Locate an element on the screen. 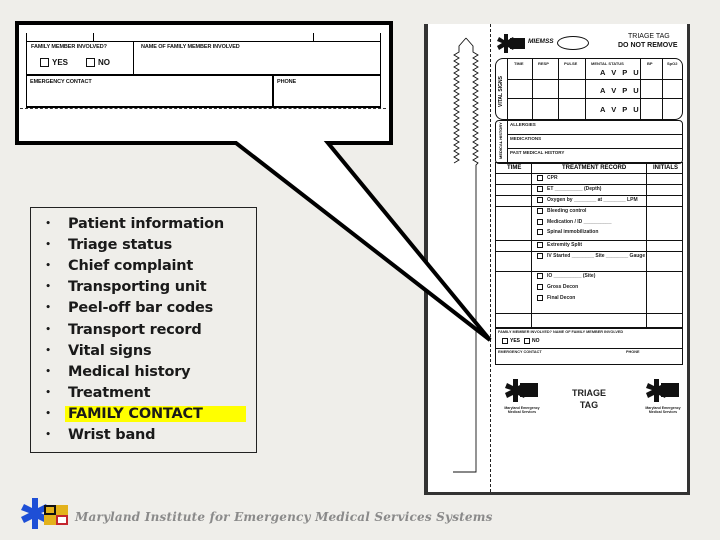 This screenshot has height=540, width=720. feature-list-item: • Wrist band is located at coordinates (143, 435).